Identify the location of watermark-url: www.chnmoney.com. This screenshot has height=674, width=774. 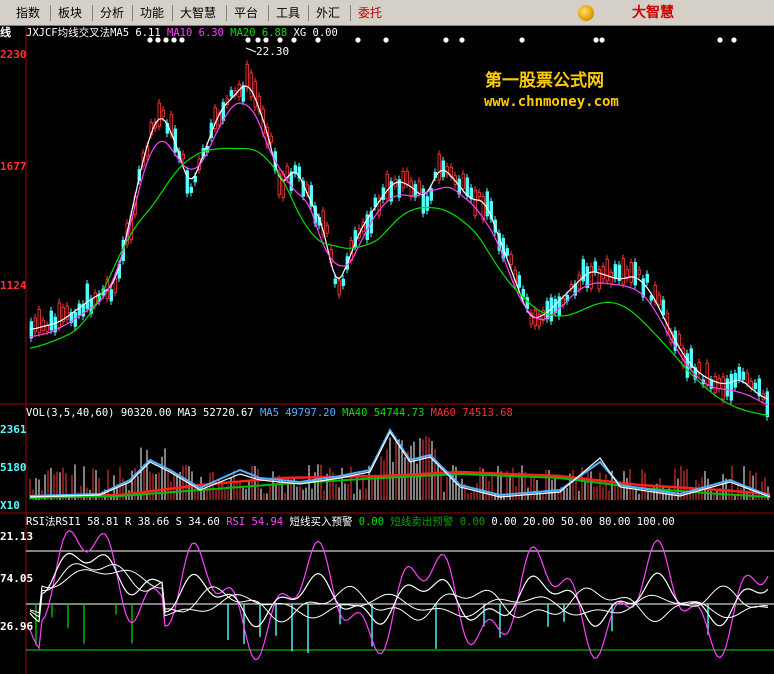
(551, 102).